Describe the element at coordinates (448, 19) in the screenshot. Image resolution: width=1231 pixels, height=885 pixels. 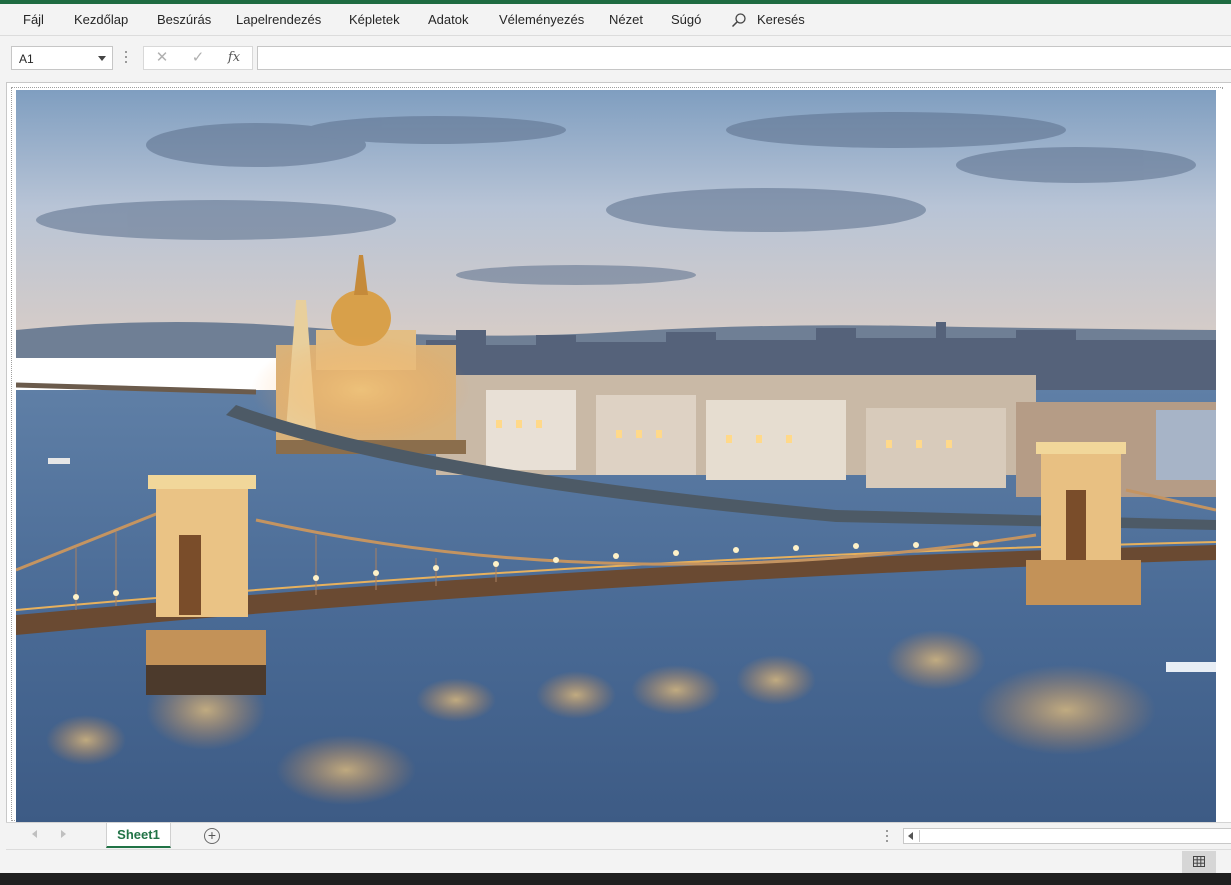
I see `tab-data: Adatok` at that location.